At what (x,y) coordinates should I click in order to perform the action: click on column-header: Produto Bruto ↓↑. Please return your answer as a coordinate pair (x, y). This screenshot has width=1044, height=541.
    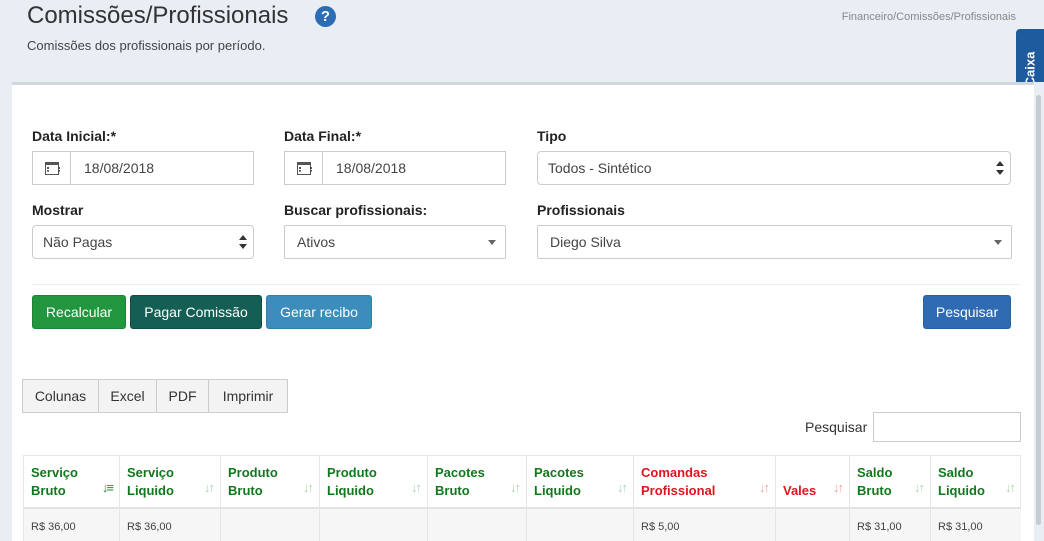
    Looking at the image, I should click on (270, 482).